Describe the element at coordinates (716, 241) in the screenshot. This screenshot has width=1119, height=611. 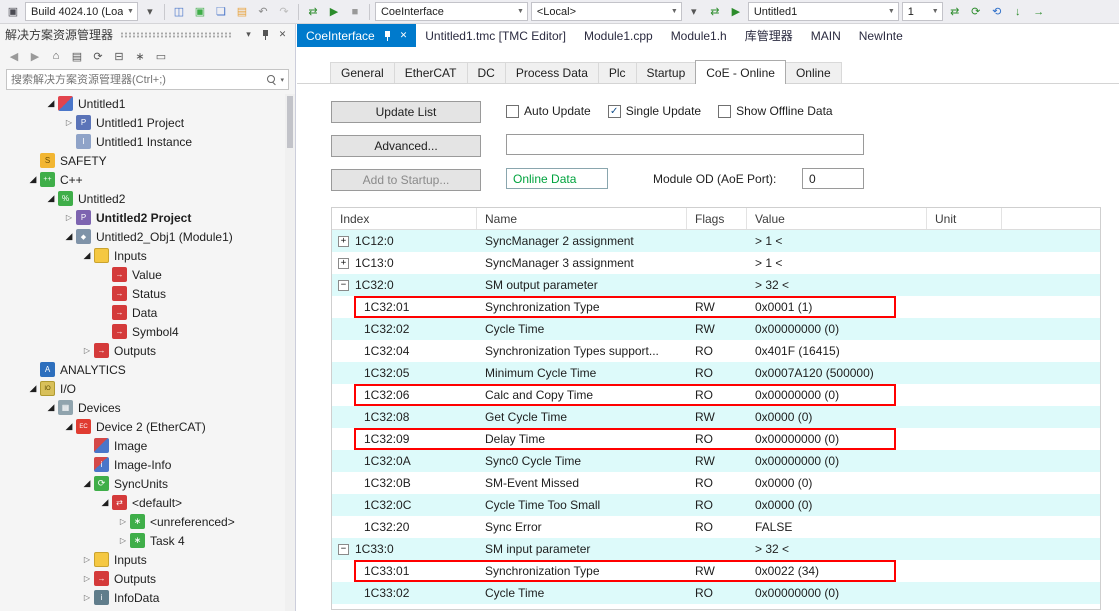
I see `table-row-1c12-0: +1C12:0 SyncManager 2 assignment > 1 <` at that location.